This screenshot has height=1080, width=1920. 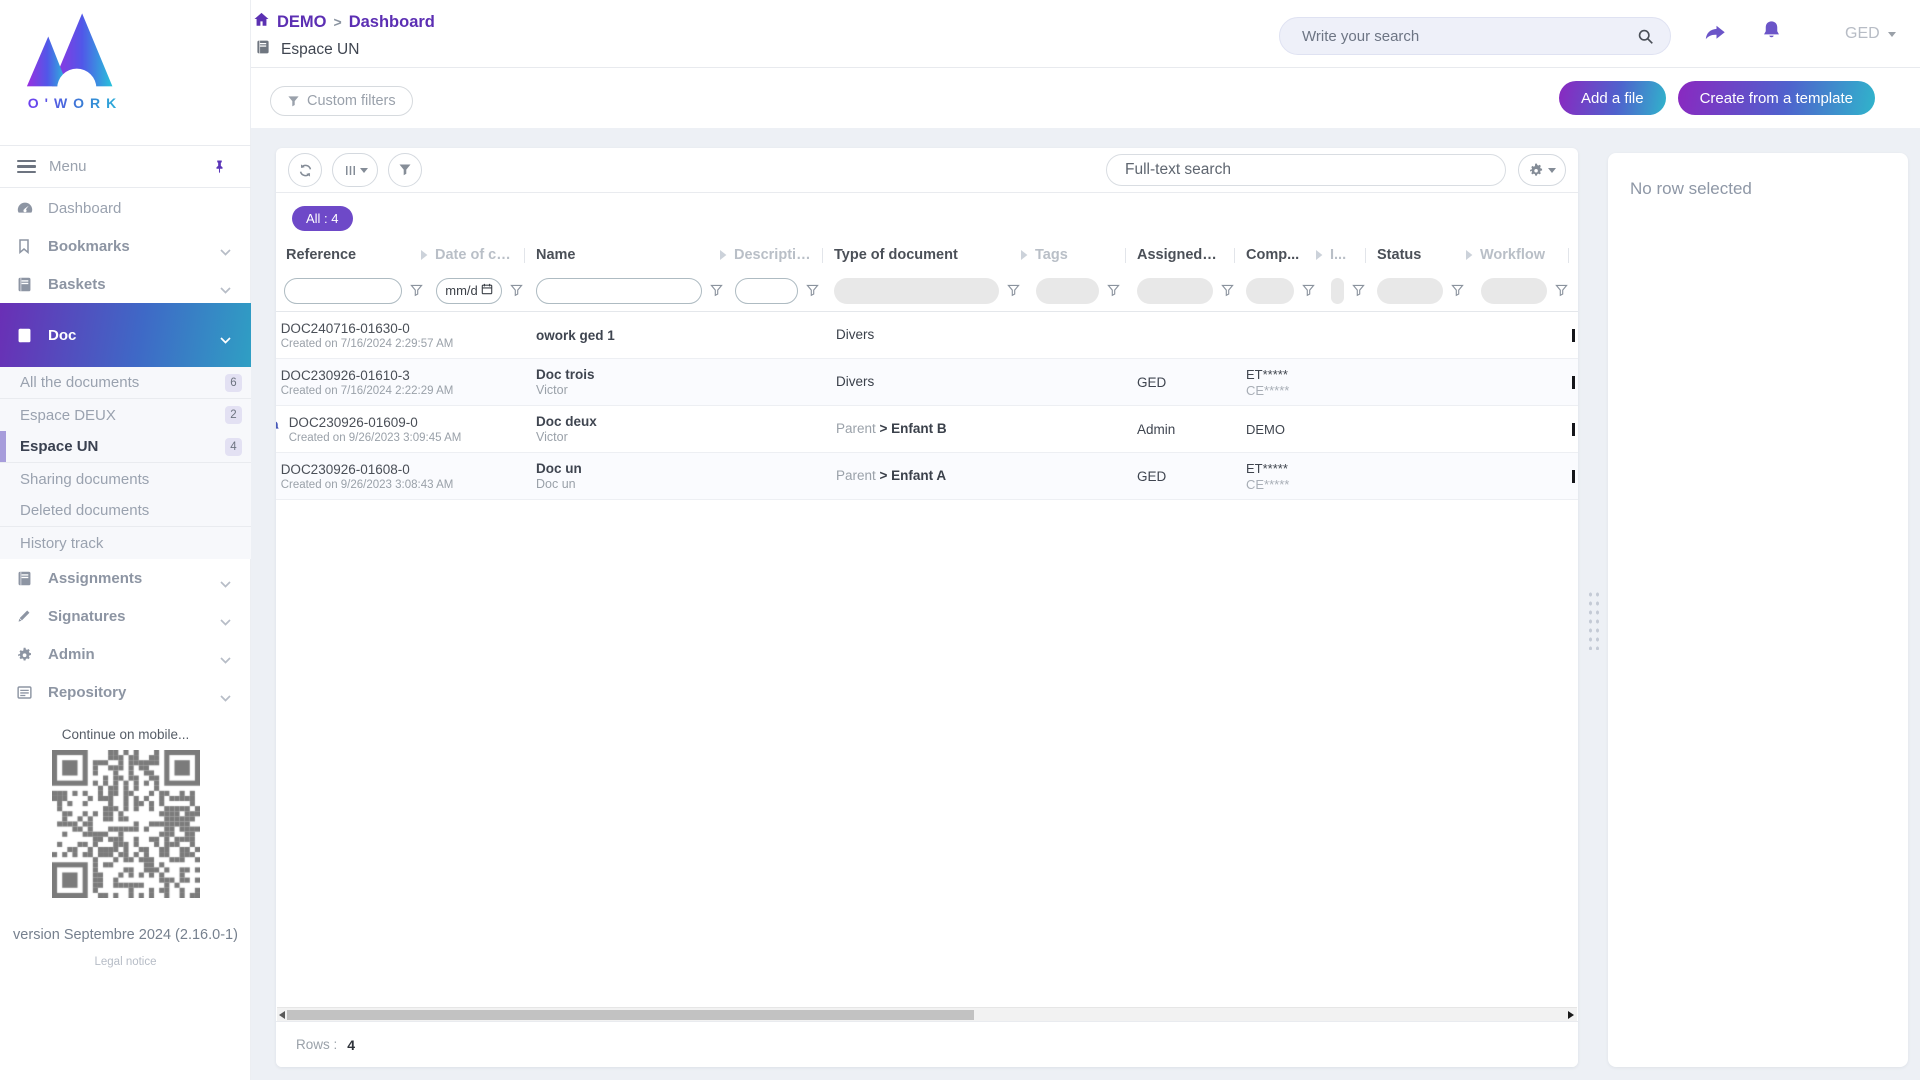 I want to click on sidebar-item-label: Signatures, so click(x=87, y=616).